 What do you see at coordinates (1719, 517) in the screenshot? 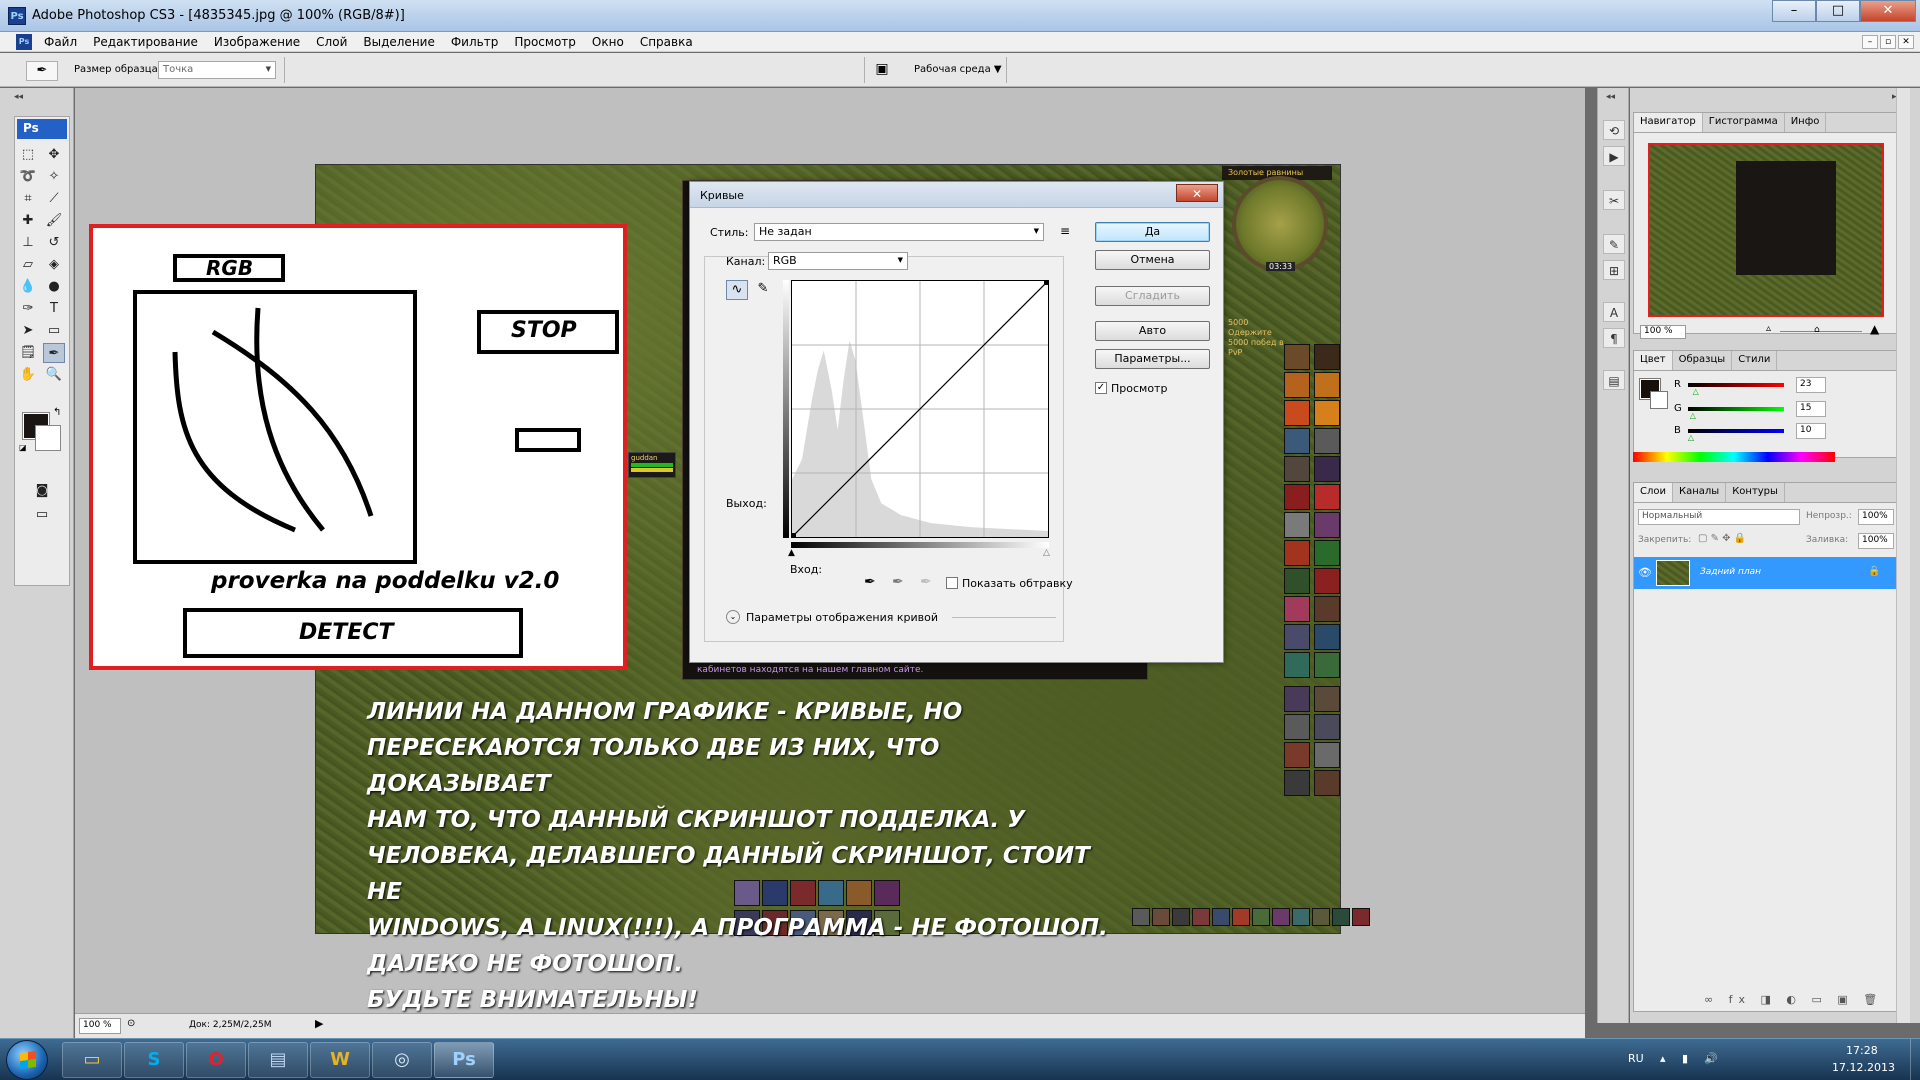
I see `blend-mode-select: Нормальный` at bounding box center [1719, 517].